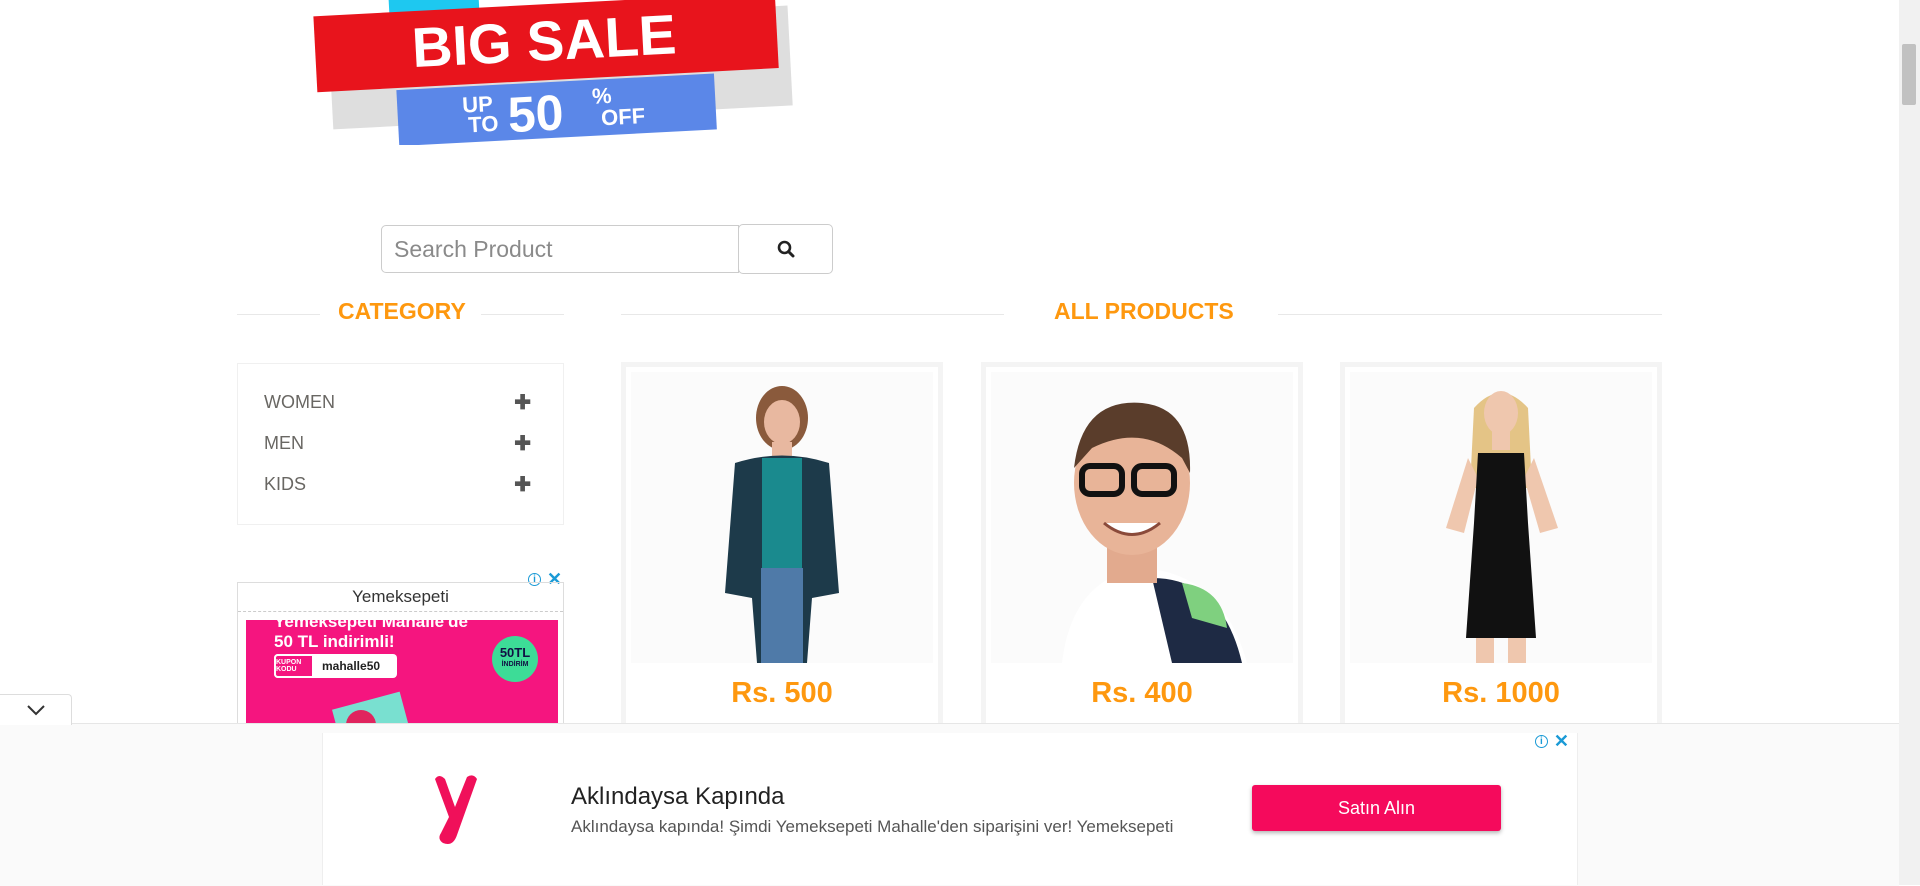  Describe the element at coordinates (1142, 693) in the screenshot. I see `product-price: Rs. 400` at that location.